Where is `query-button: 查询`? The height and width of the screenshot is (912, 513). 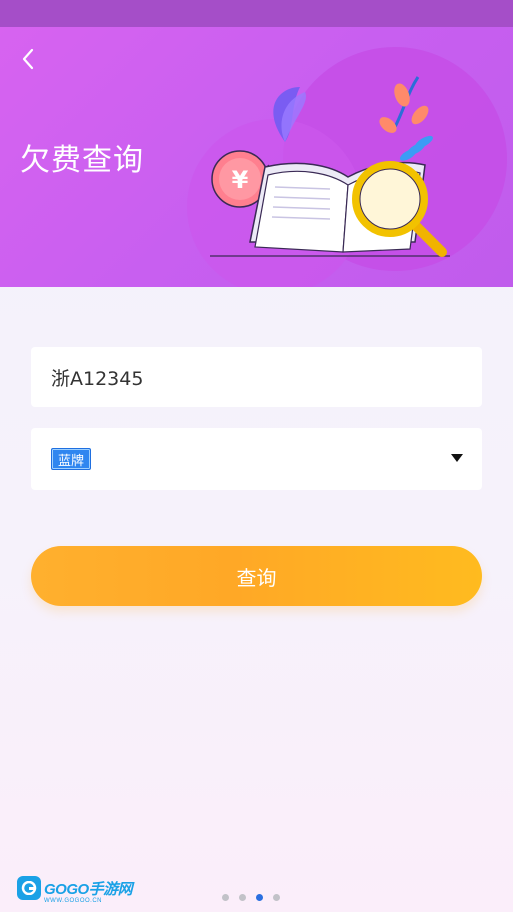 query-button: 查询 is located at coordinates (256, 576).